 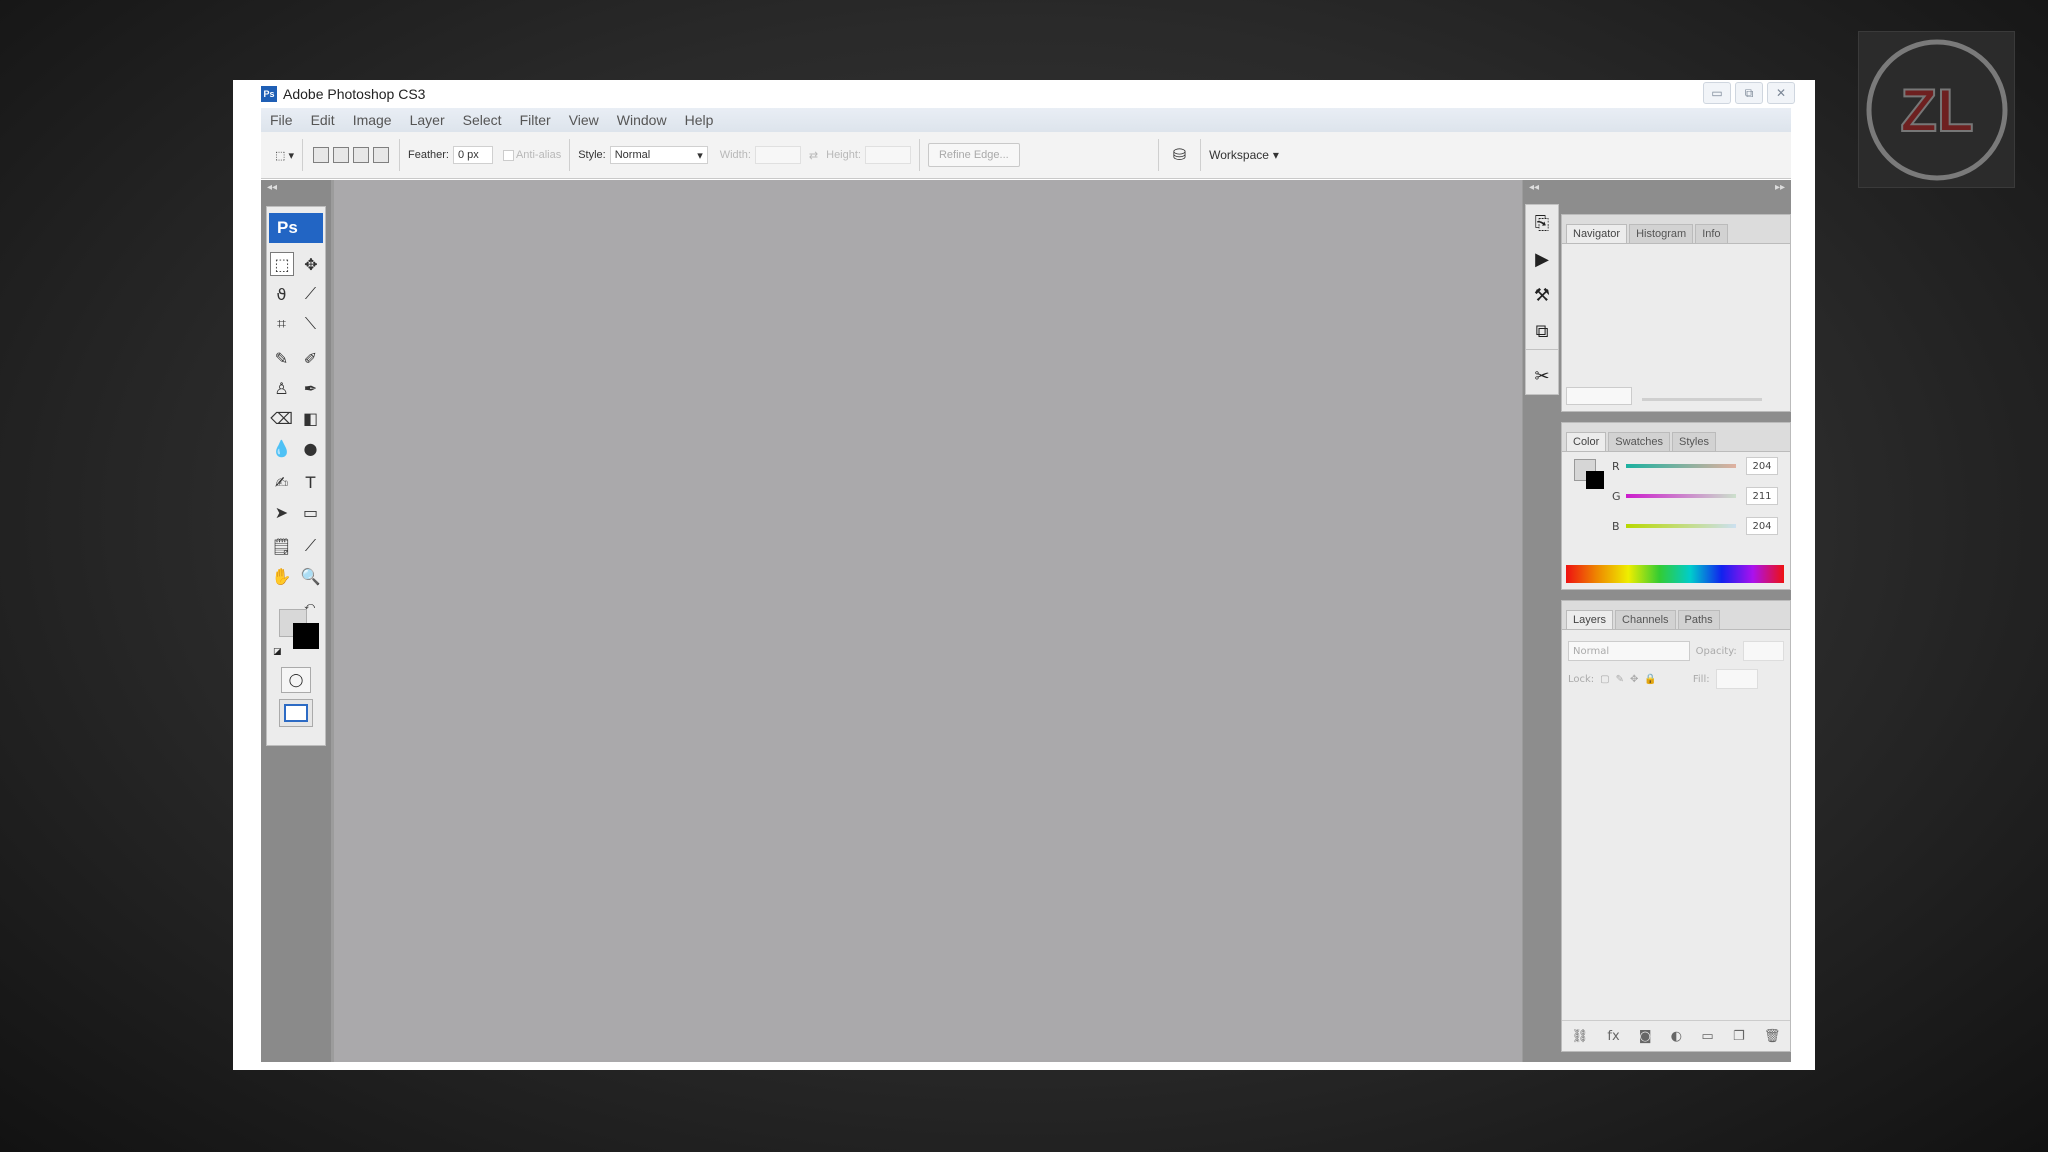 I want to click on tab-swatches: Swatches, so click(x=1639, y=441).